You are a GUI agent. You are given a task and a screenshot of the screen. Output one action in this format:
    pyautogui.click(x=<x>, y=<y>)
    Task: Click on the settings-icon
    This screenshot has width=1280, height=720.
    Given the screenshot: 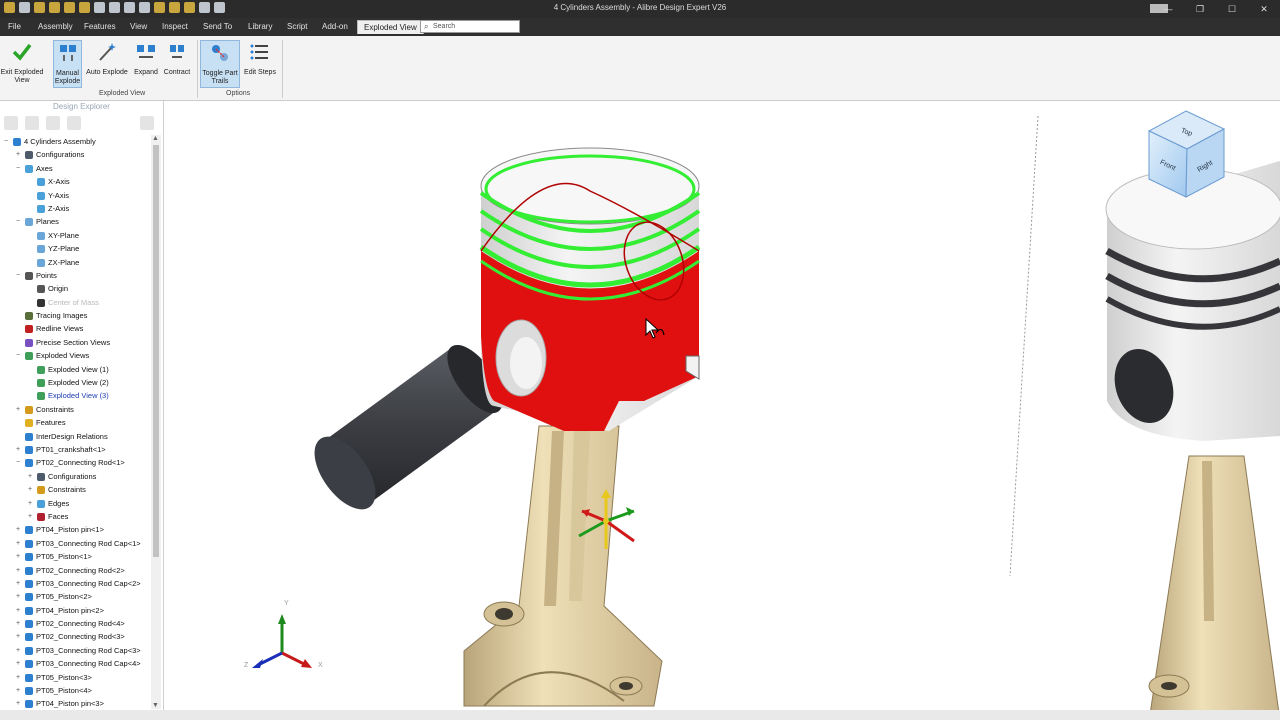 What is the action you would take?
    pyautogui.click(x=147, y=123)
    